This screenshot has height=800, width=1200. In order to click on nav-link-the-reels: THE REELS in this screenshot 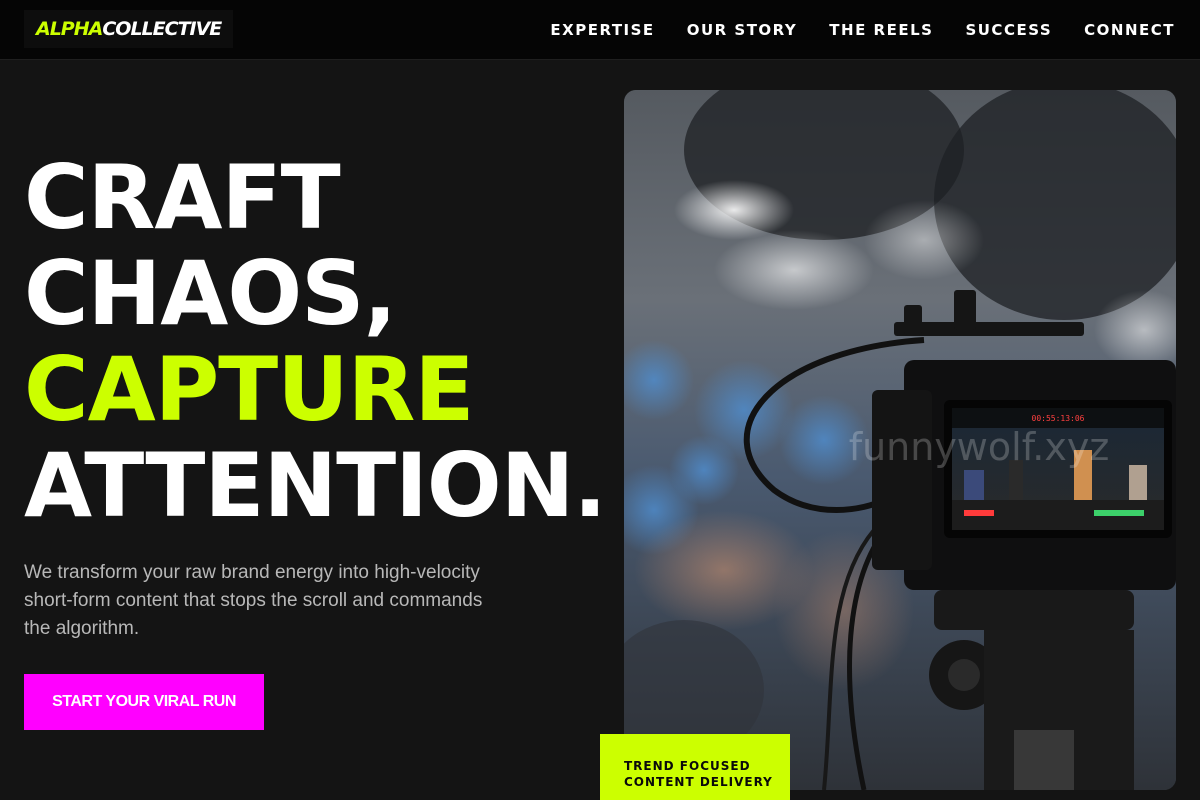, I will do `click(881, 30)`.